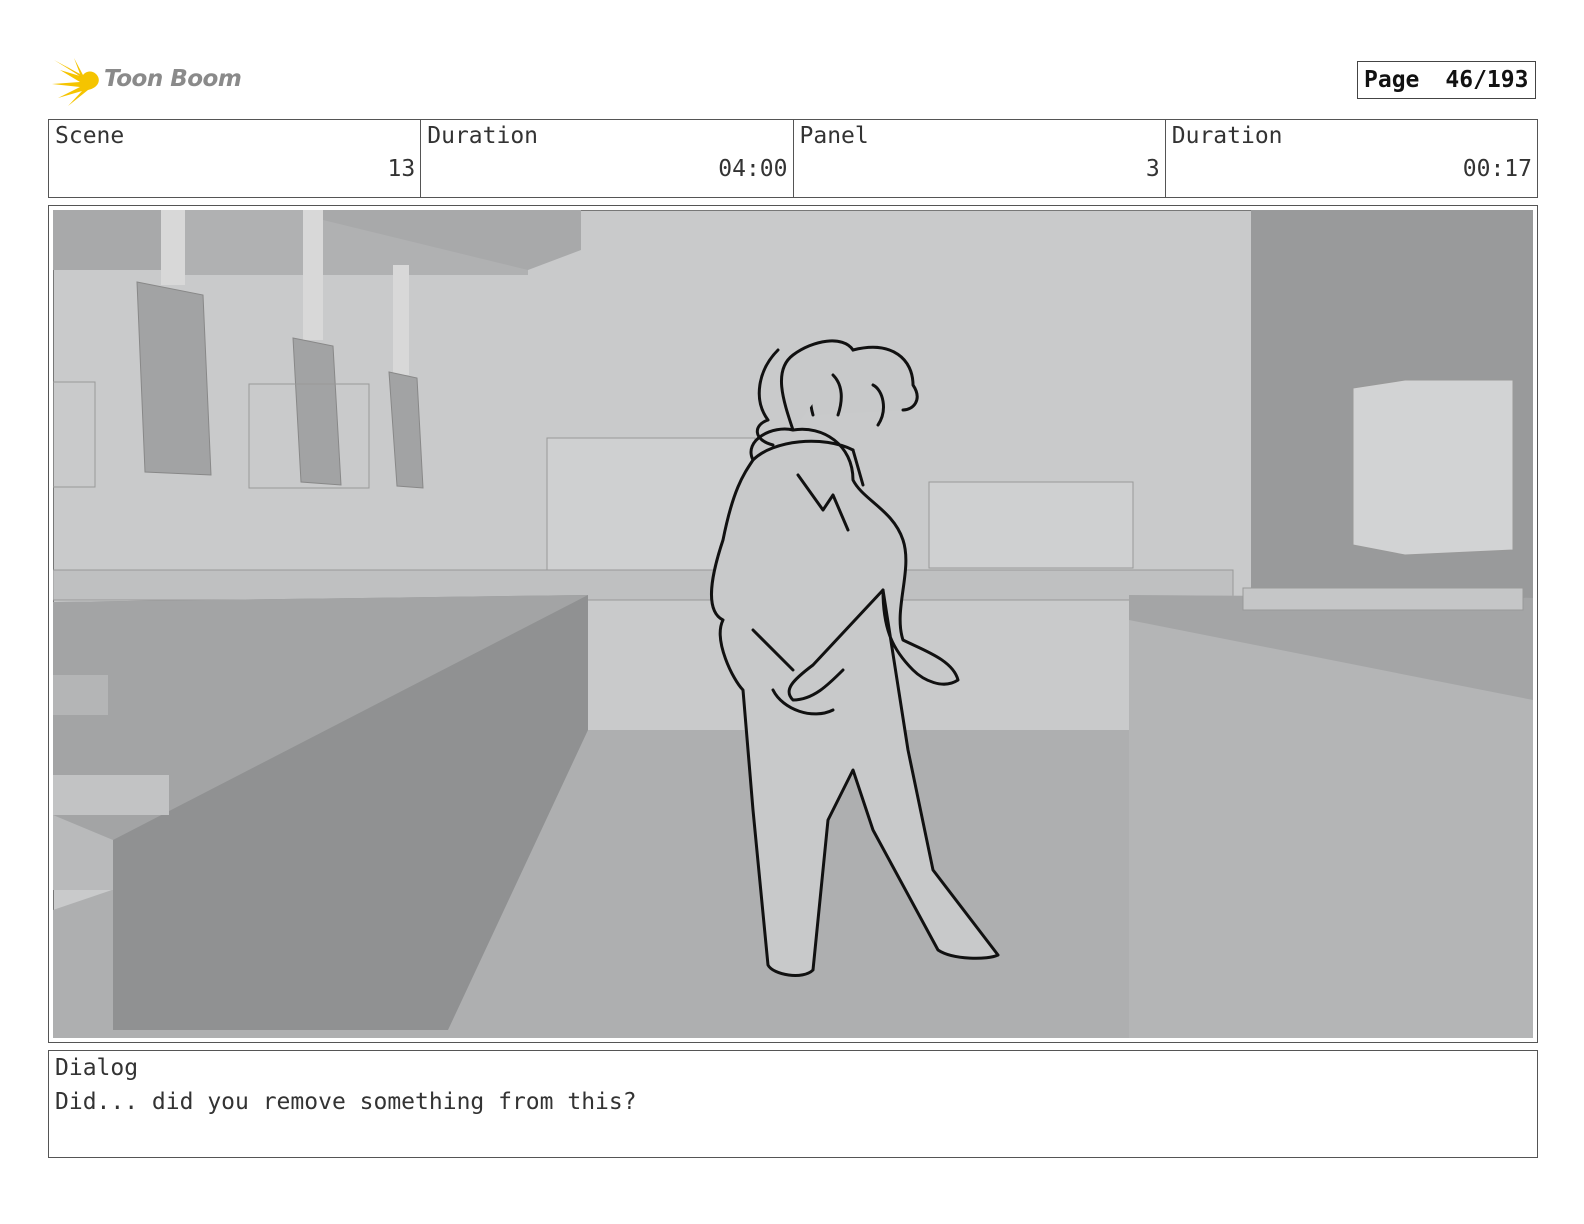  I want to click on toon-boom-logo: Toon Boom, so click(150, 81).